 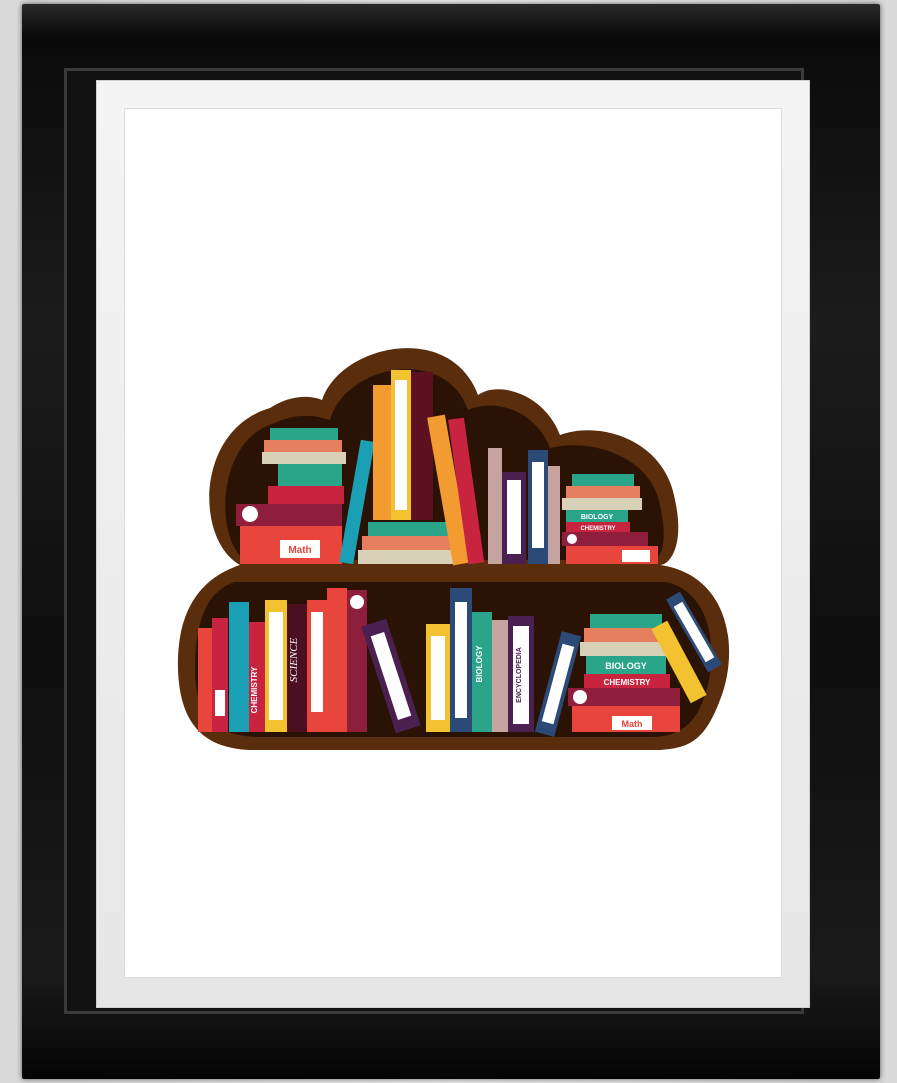 What do you see at coordinates (636, 556) in the screenshot?
I see `book-label-plate` at bounding box center [636, 556].